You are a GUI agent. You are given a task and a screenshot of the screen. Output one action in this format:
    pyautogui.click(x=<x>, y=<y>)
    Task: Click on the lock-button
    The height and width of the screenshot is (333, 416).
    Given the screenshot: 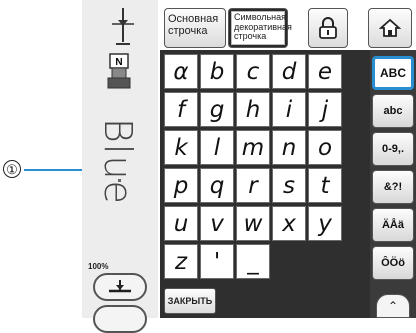 What is the action you would take?
    pyautogui.click(x=328, y=28)
    